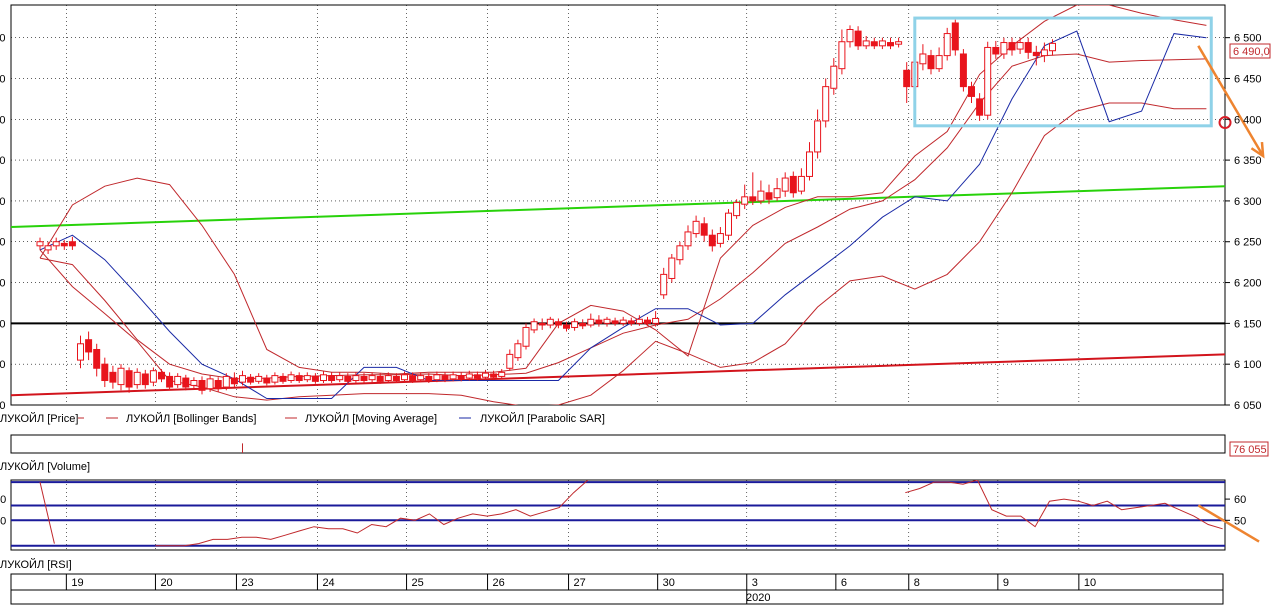  Describe the element at coordinates (3, 39) in the screenshot. I see `price-tick-left-9: 6 500` at that location.